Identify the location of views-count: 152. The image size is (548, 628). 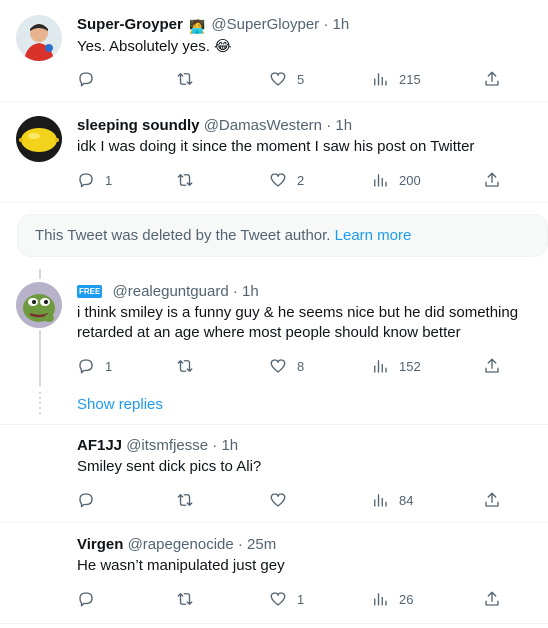
(410, 366).